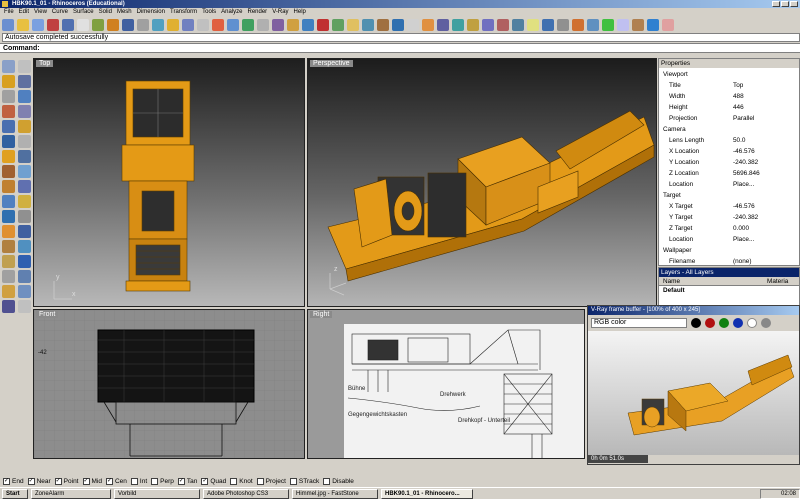 The image size is (800, 499). Describe the element at coordinates (752, 323) in the screenshot. I see `alpha-channel-button` at that location.